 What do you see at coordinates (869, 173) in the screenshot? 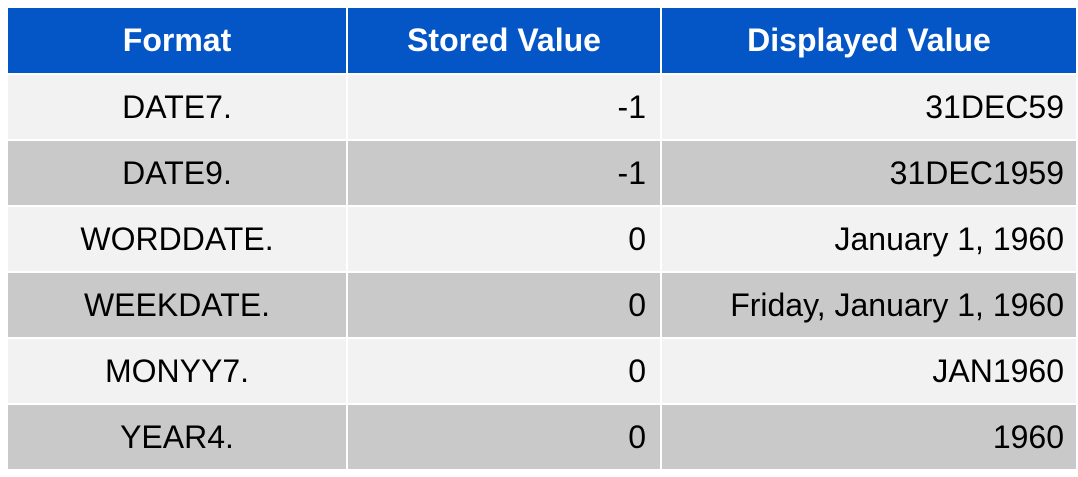
I see `displayed-value-cell: 31DEC1959` at bounding box center [869, 173].